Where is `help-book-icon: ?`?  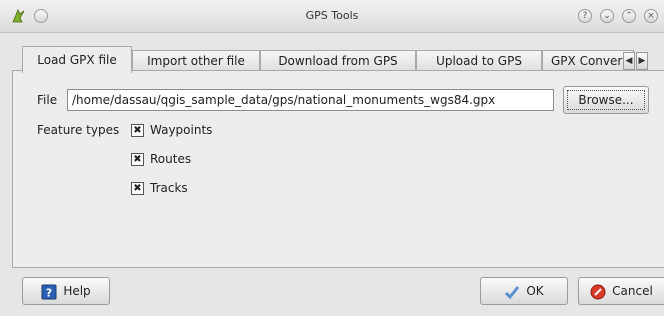 help-book-icon: ? is located at coordinates (49, 291).